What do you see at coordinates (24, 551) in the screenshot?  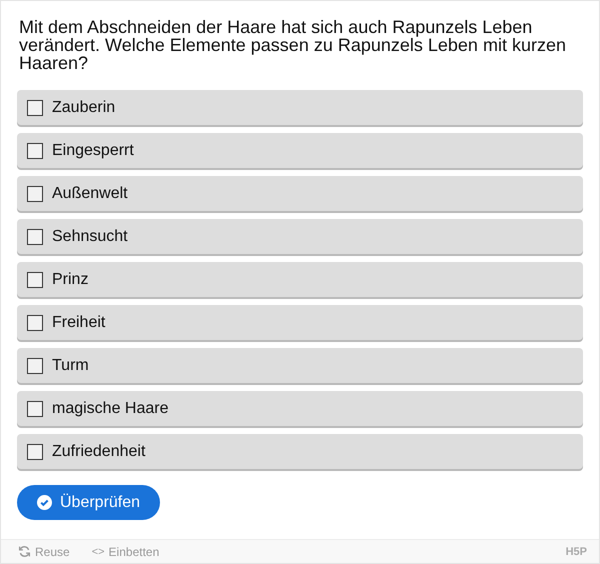 I see `refresh-icon` at bounding box center [24, 551].